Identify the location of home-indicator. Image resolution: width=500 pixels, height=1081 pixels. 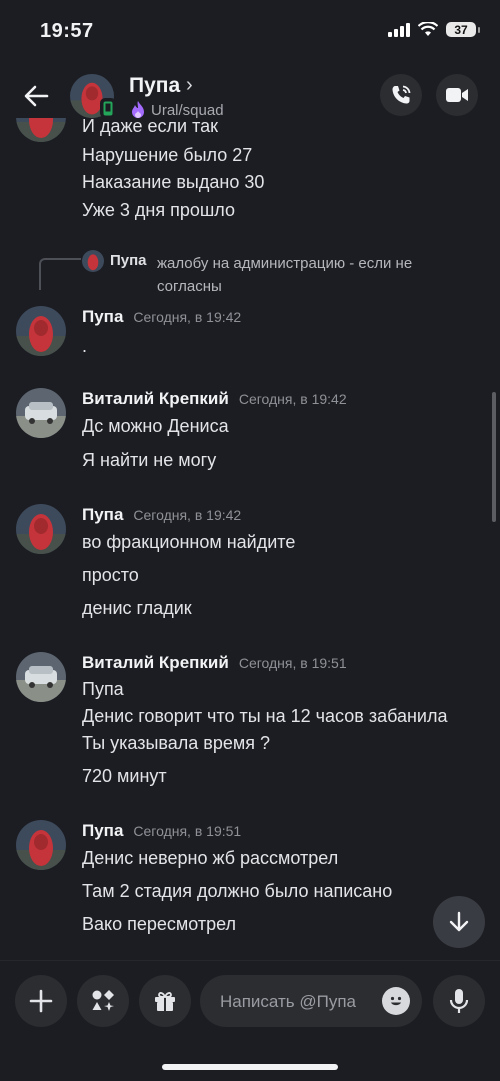
(250, 1067).